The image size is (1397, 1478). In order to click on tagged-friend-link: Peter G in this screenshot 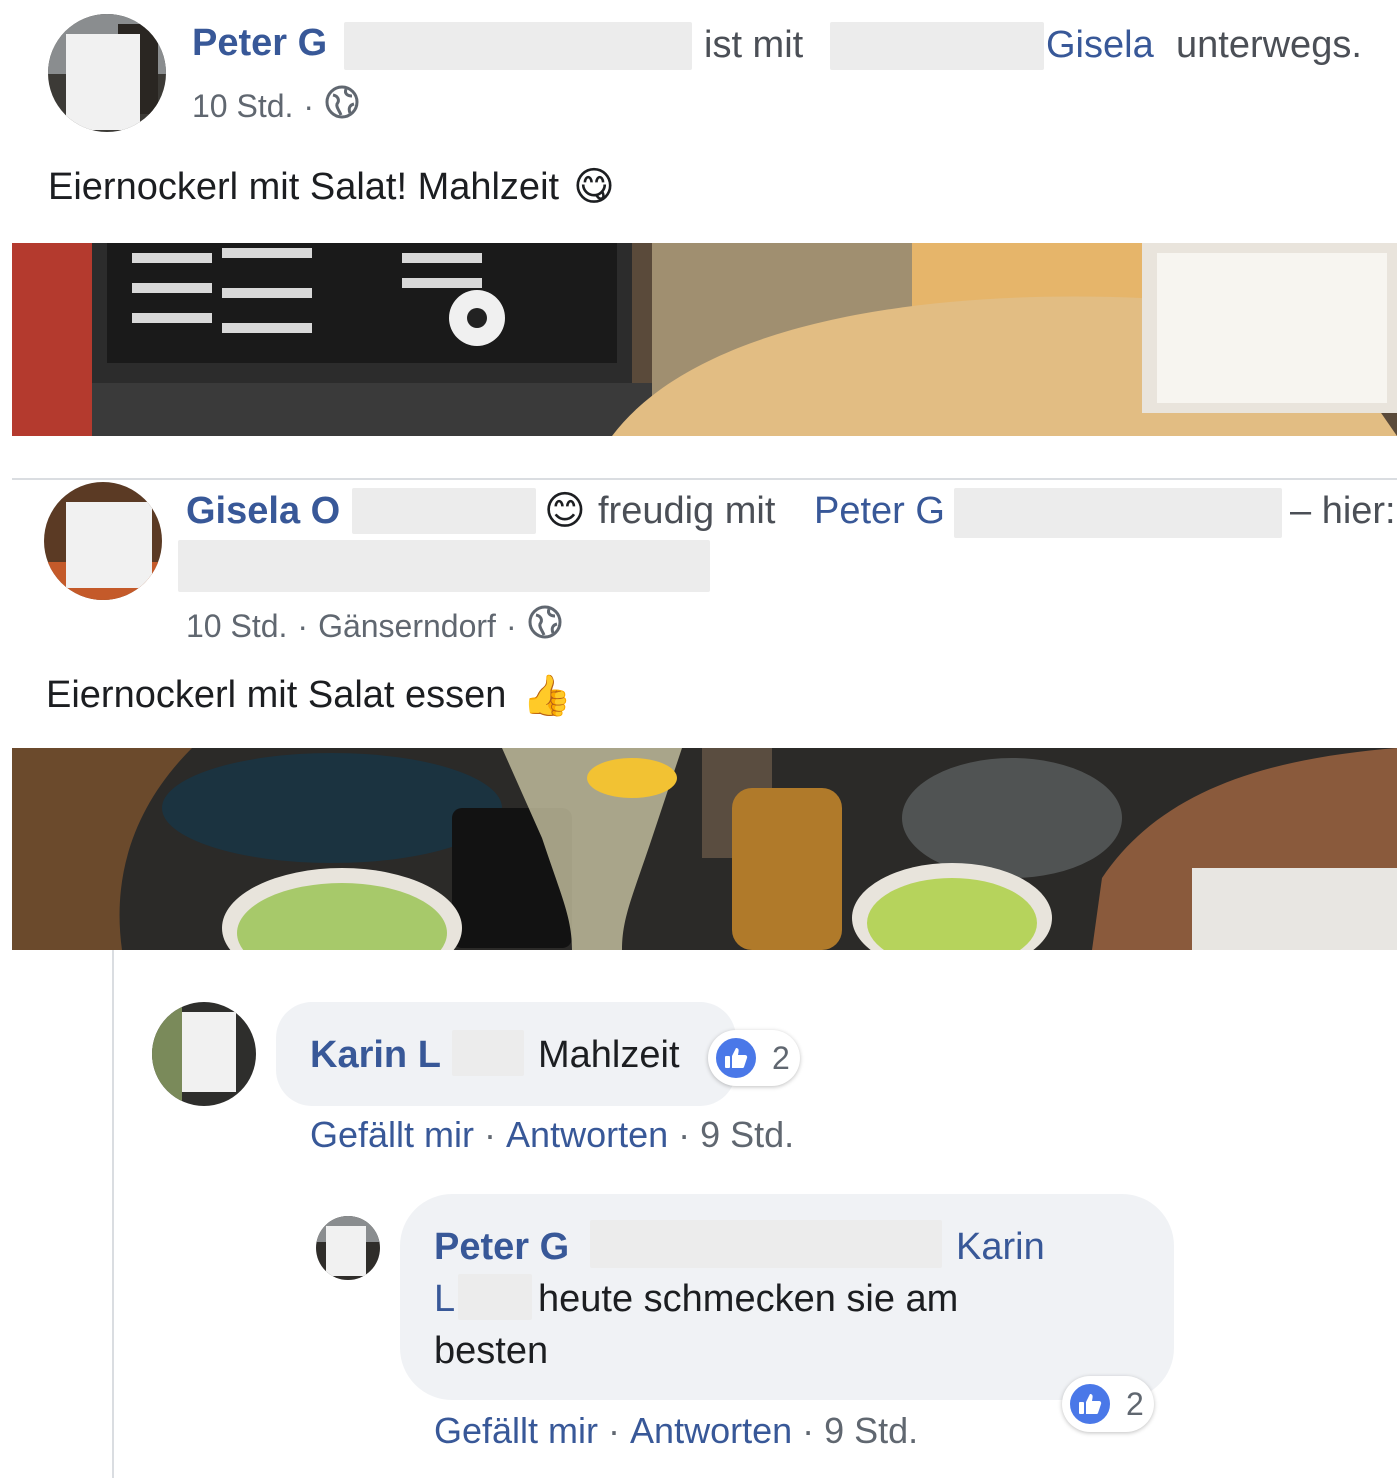, I will do `click(879, 511)`.